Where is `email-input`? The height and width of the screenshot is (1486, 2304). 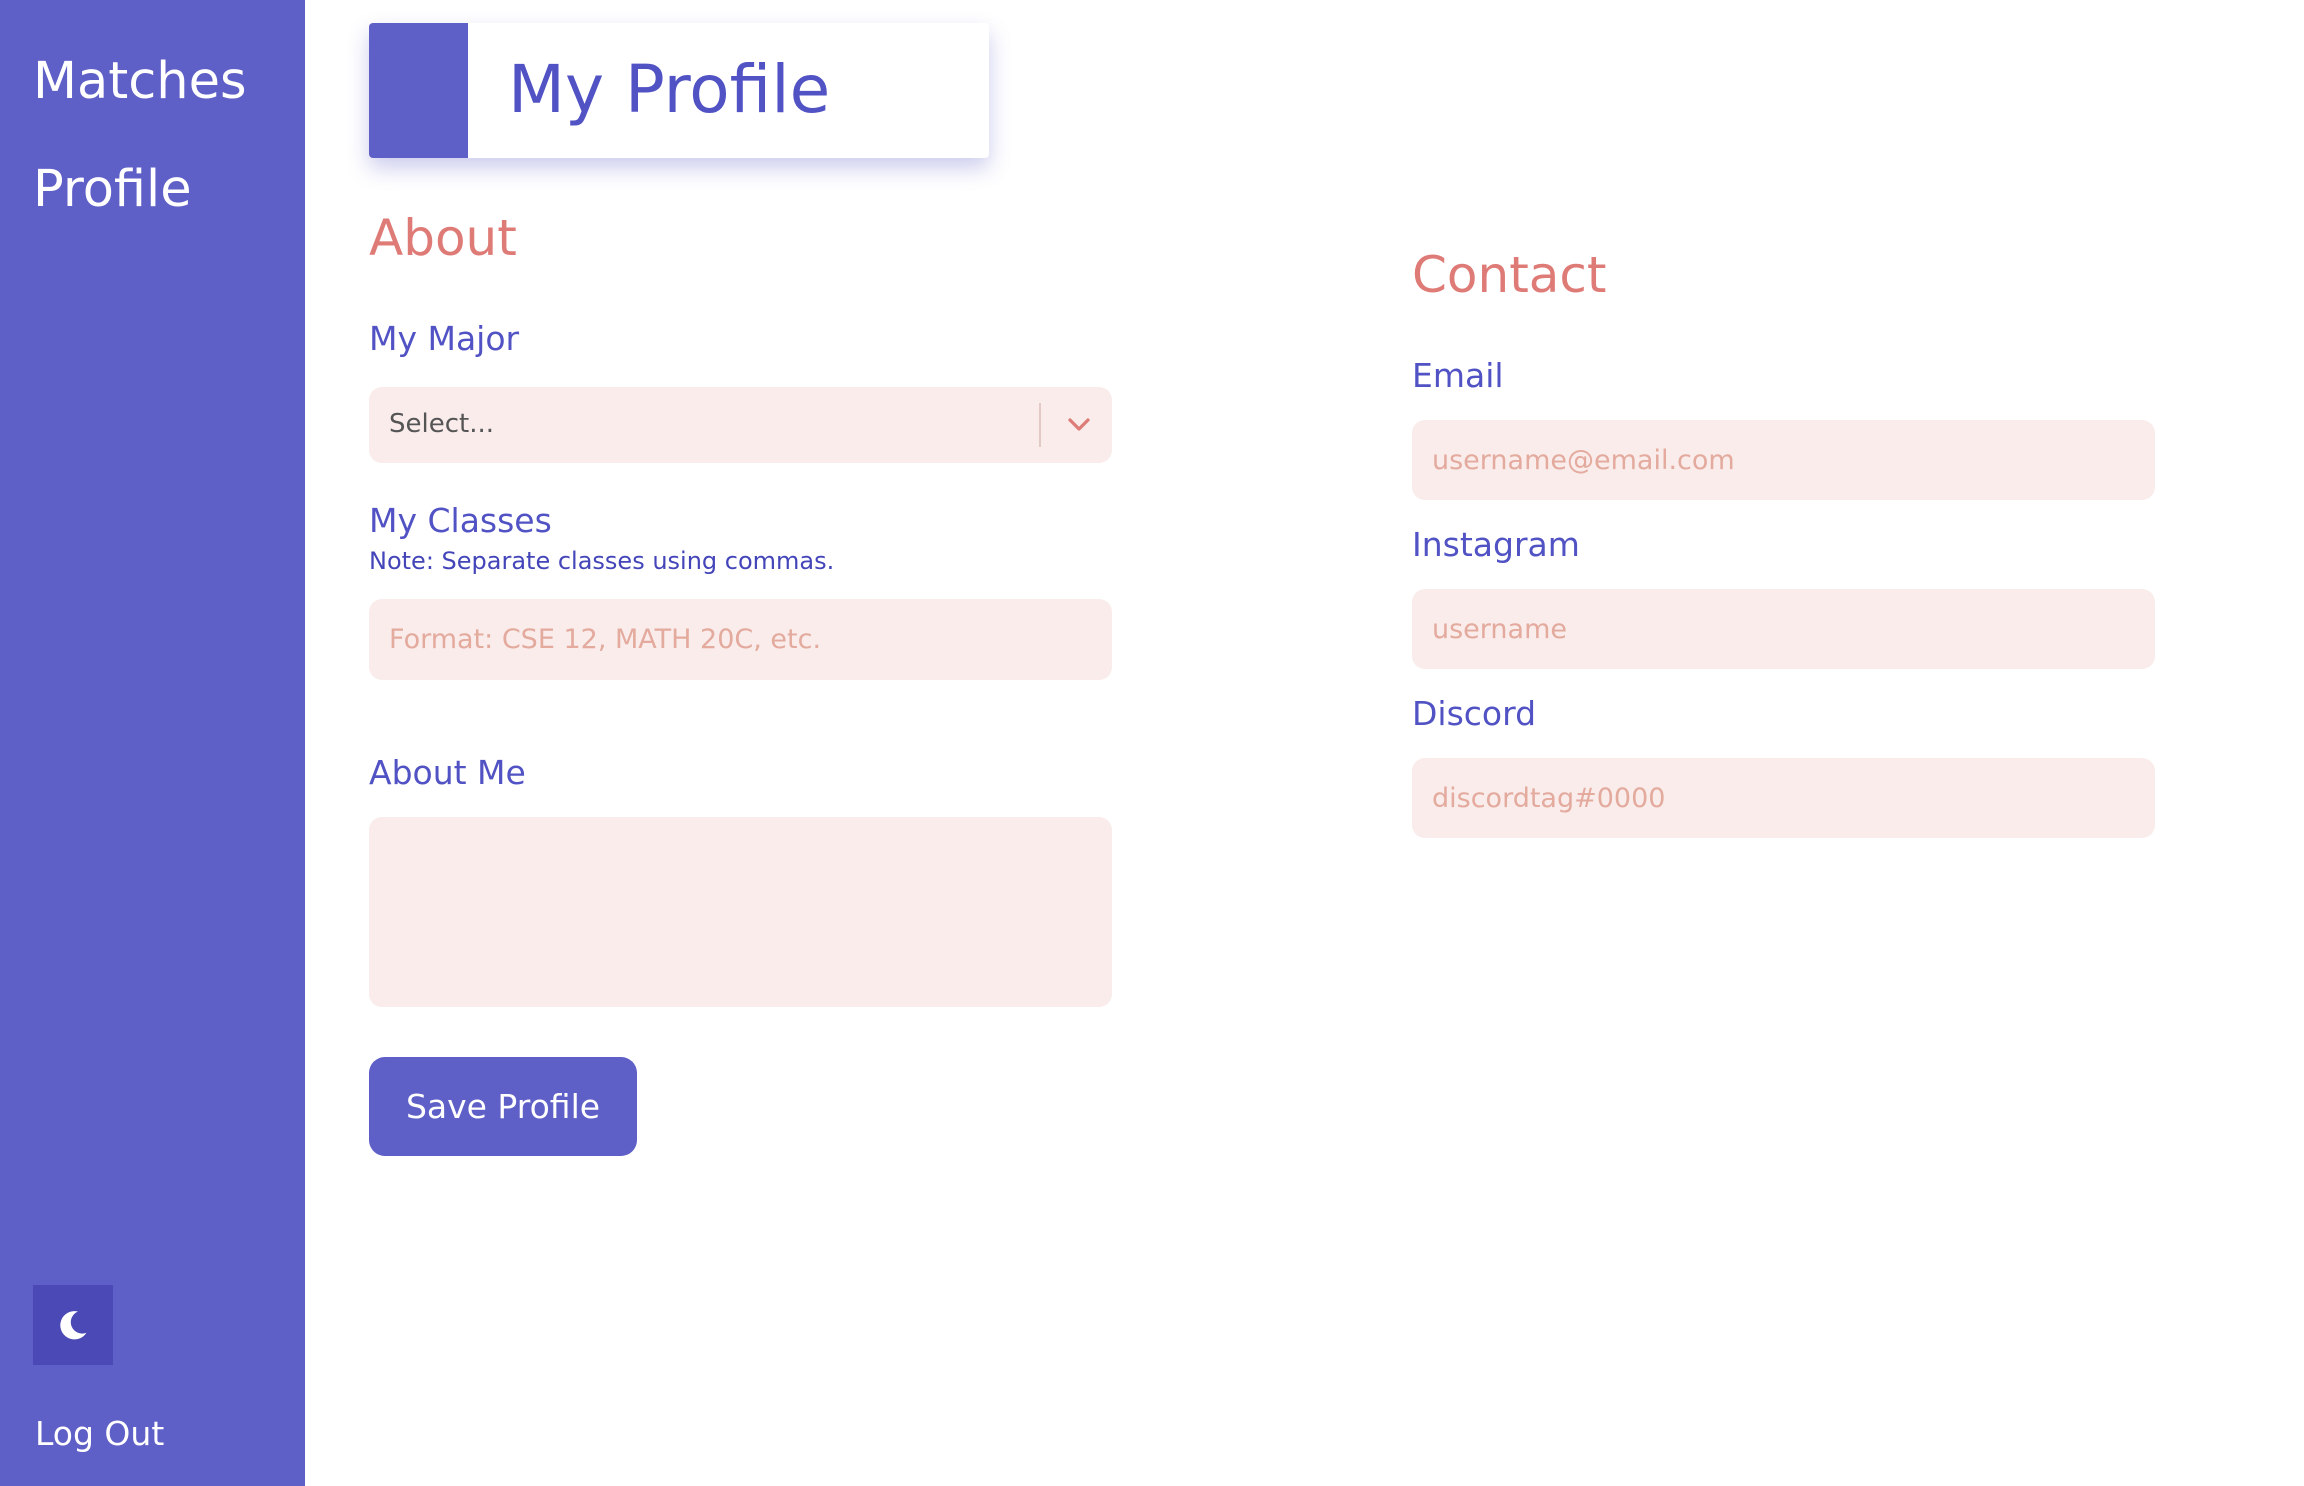
email-input is located at coordinates (1783, 460).